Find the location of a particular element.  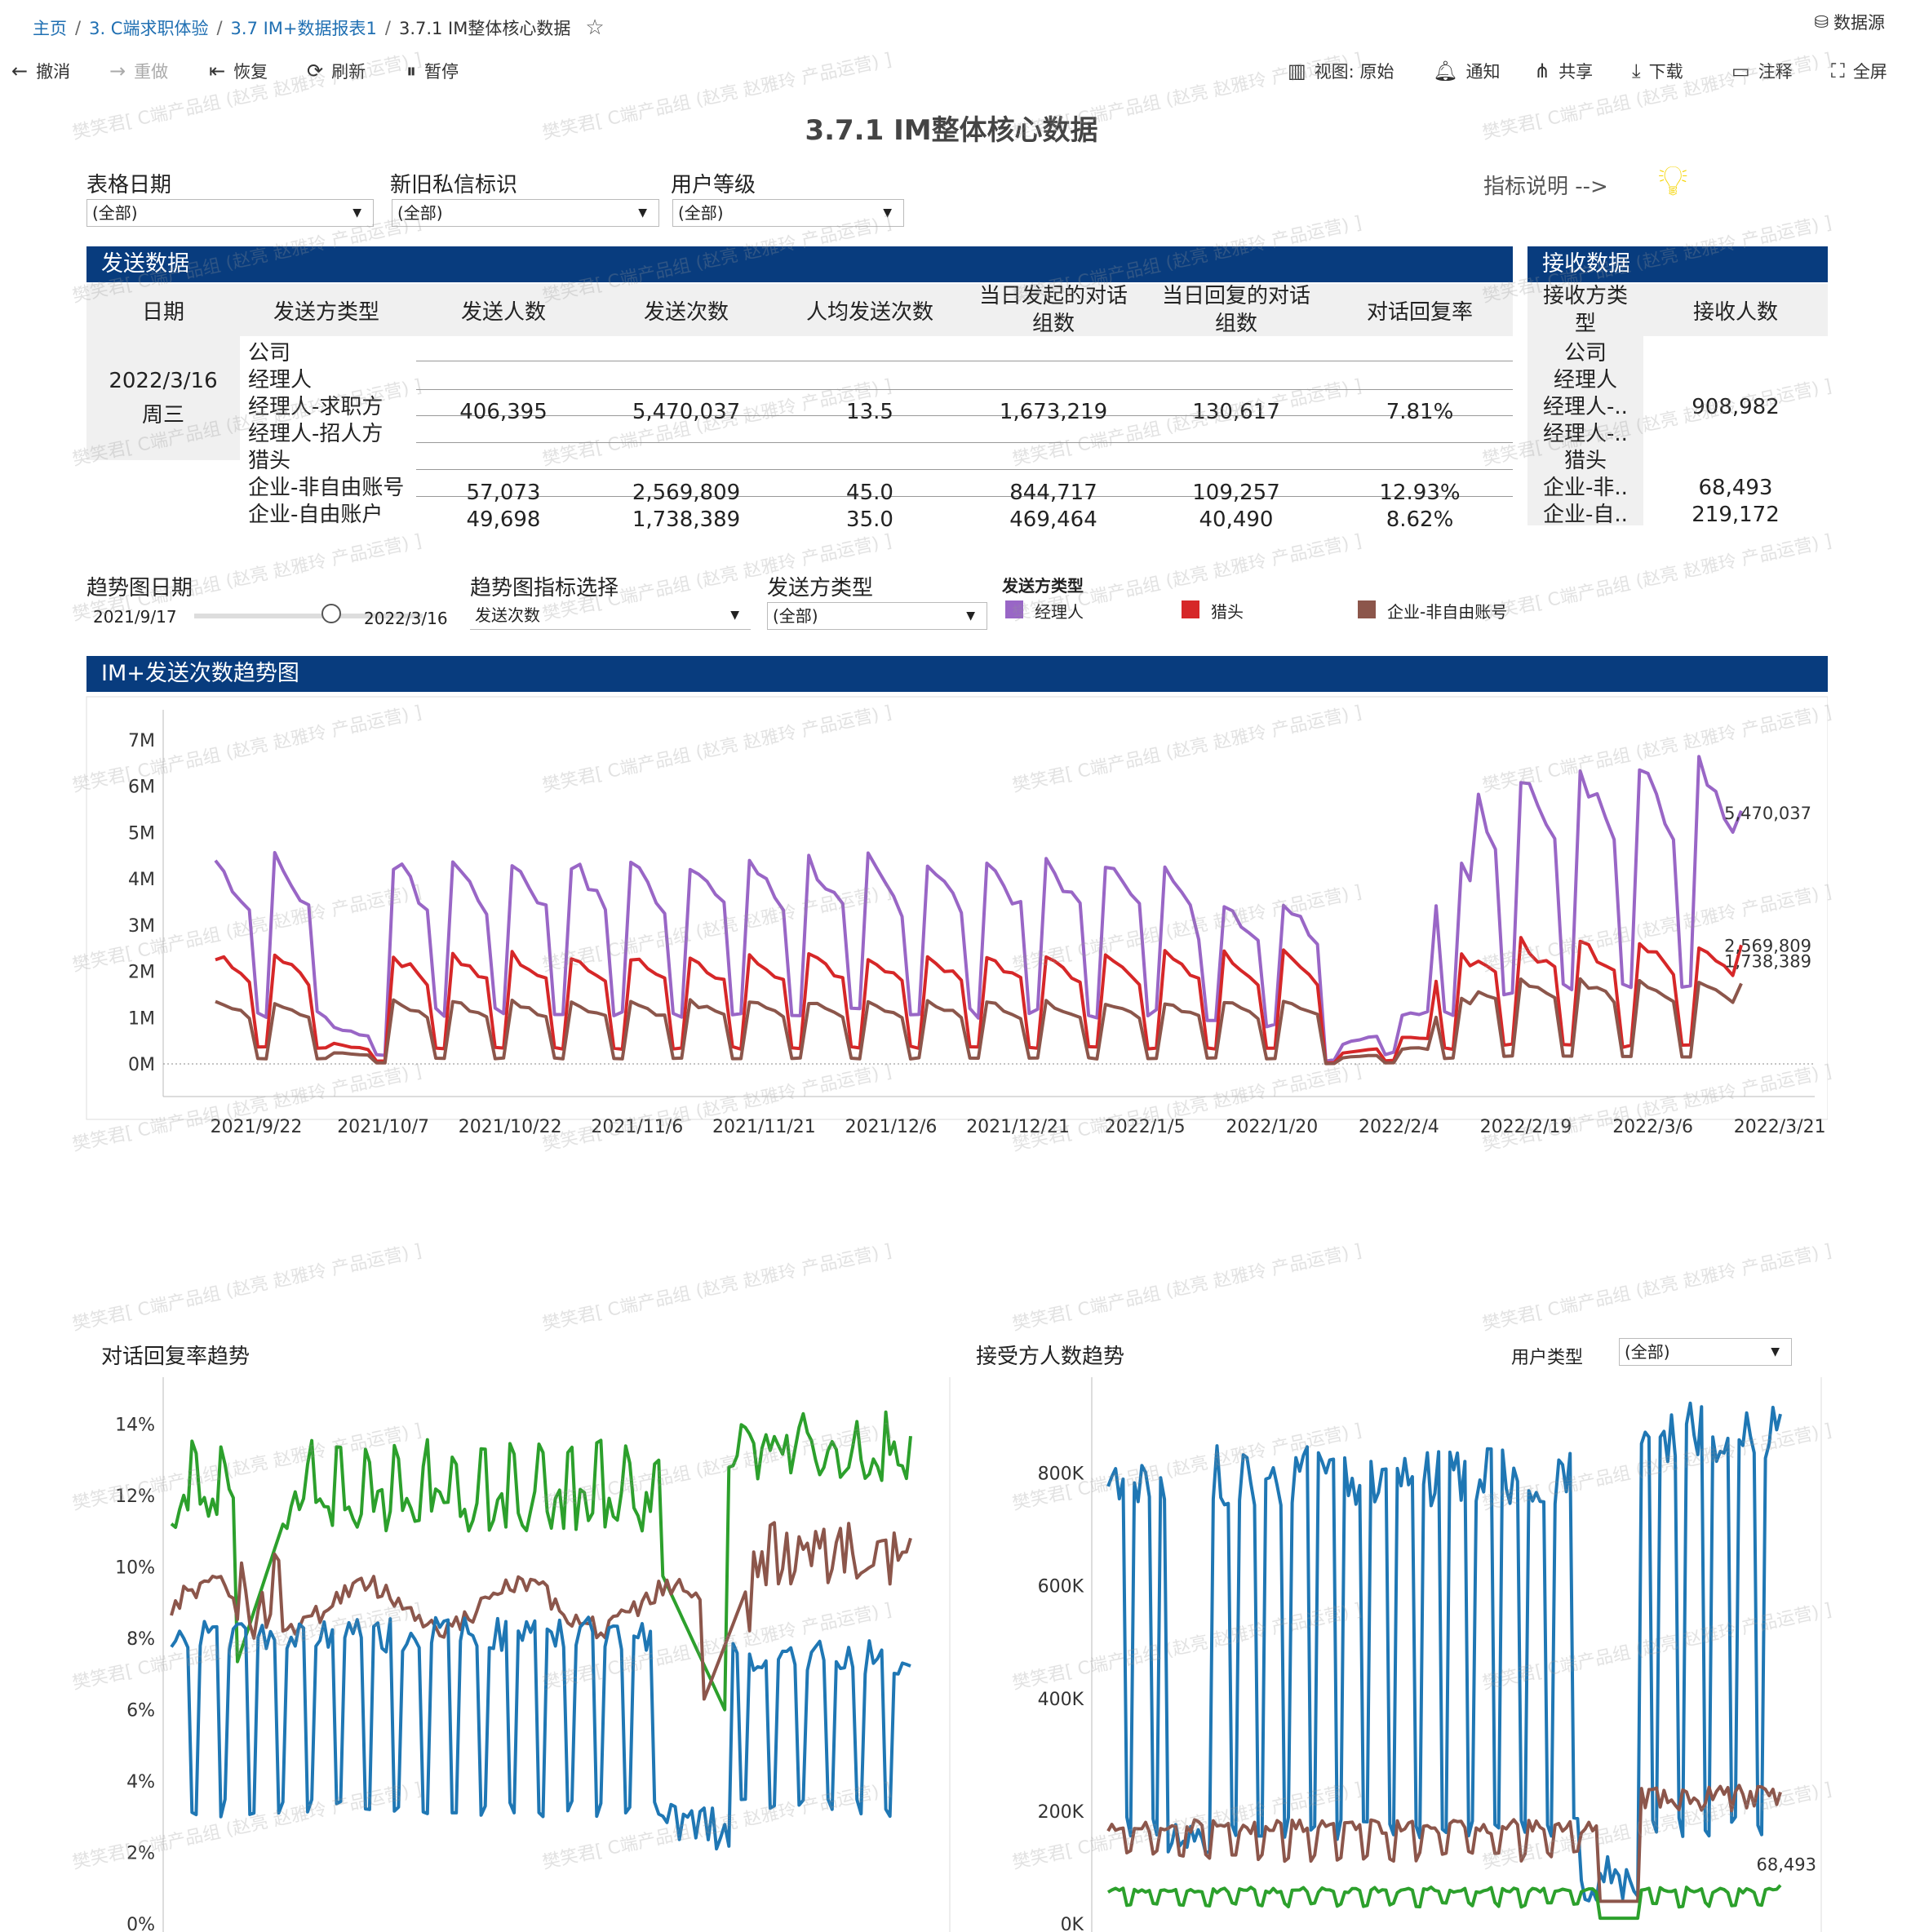

sender-type-label: 企业-自由账户 is located at coordinates (316, 515).